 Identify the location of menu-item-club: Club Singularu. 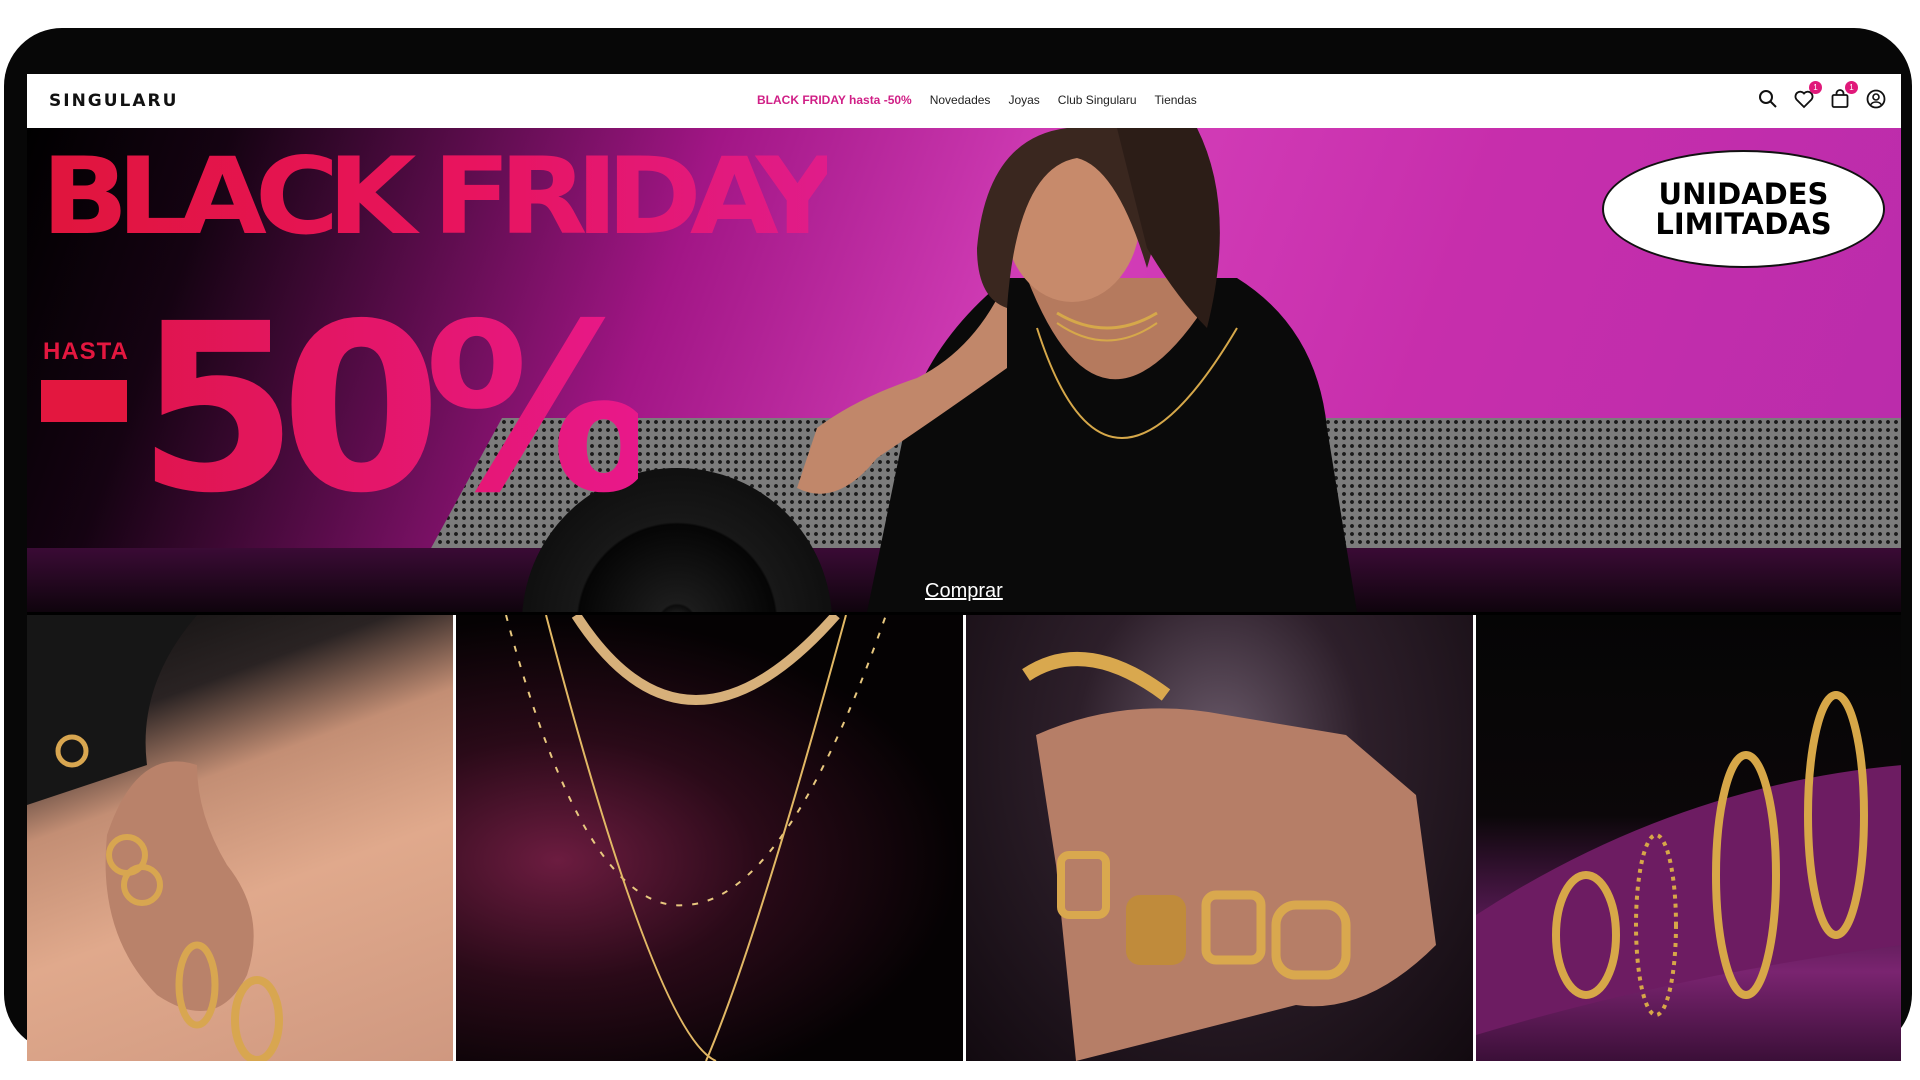
(1097, 100).